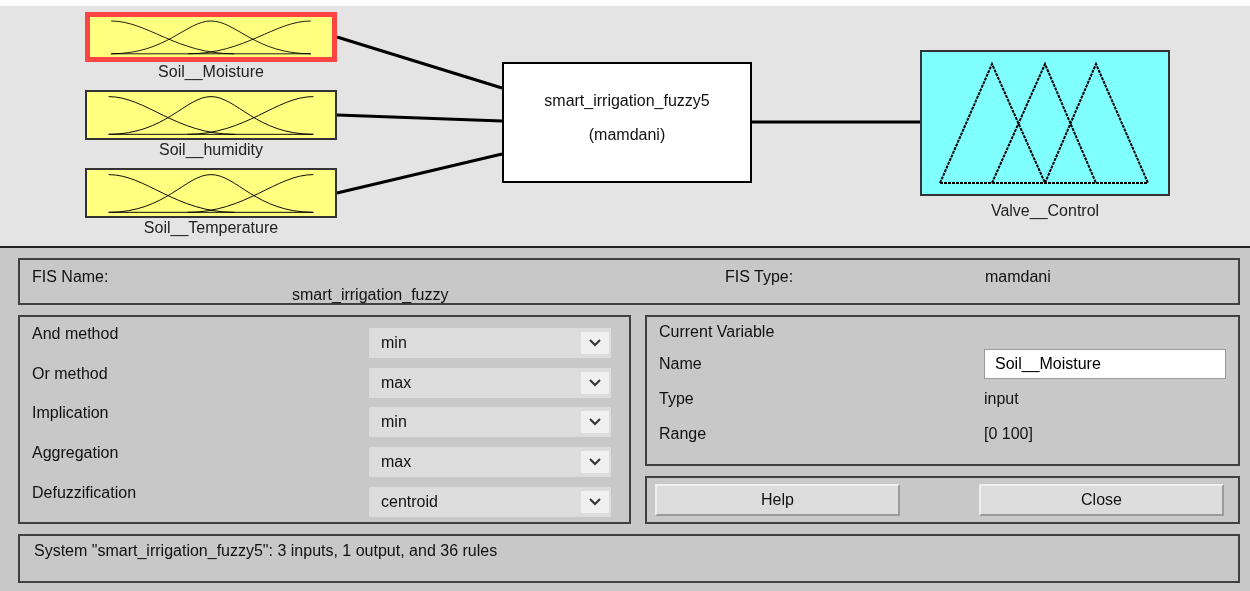  Describe the element at coordinates (1045, 211) in the screenshot. I see `output-variable-label: Valve__Control` at that location.